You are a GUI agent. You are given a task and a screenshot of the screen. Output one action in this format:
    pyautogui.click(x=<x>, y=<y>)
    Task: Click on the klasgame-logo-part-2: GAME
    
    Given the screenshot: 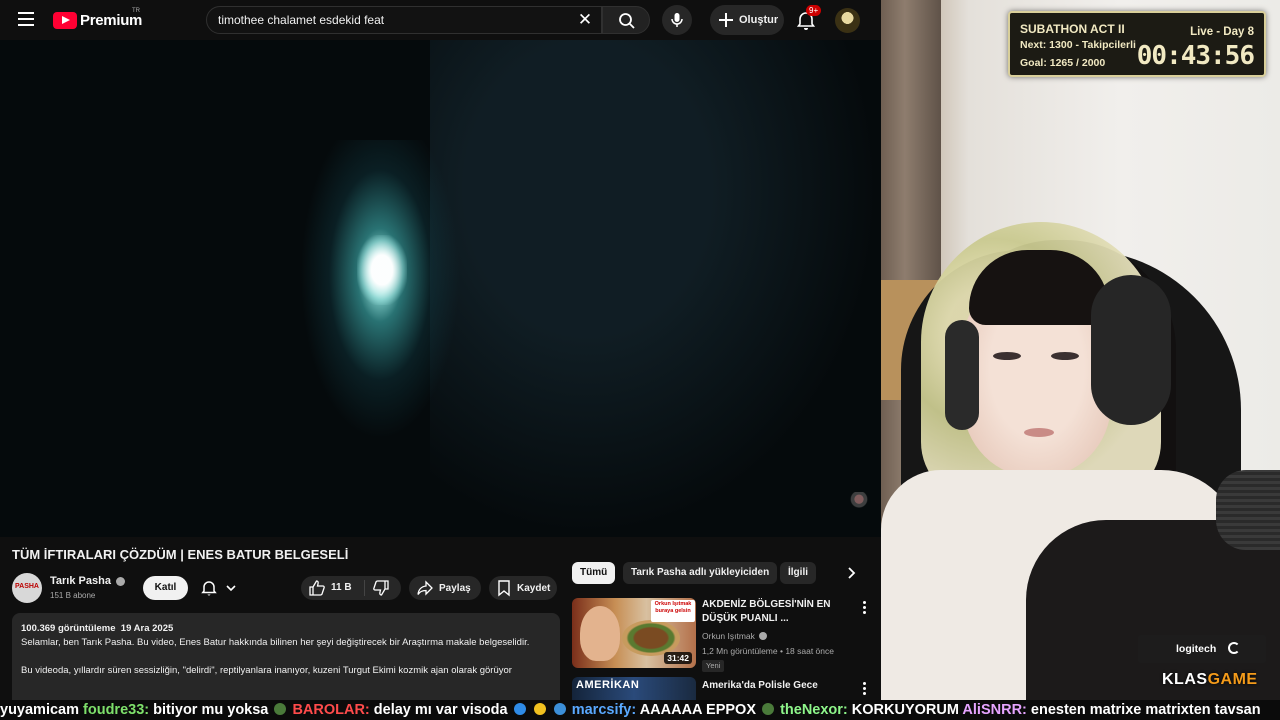 What is the action you would take?
    pyautogui.click(x=1232, y=679)
    